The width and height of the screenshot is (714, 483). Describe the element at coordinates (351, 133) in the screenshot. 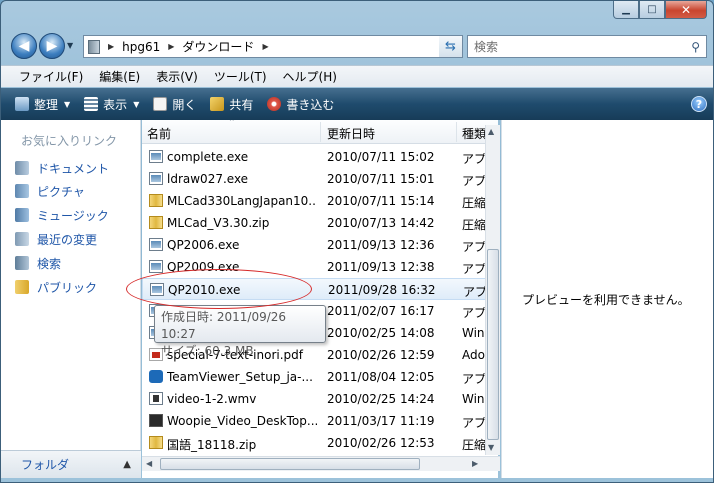

I see `column-date-modified: 更新日時` at that location.